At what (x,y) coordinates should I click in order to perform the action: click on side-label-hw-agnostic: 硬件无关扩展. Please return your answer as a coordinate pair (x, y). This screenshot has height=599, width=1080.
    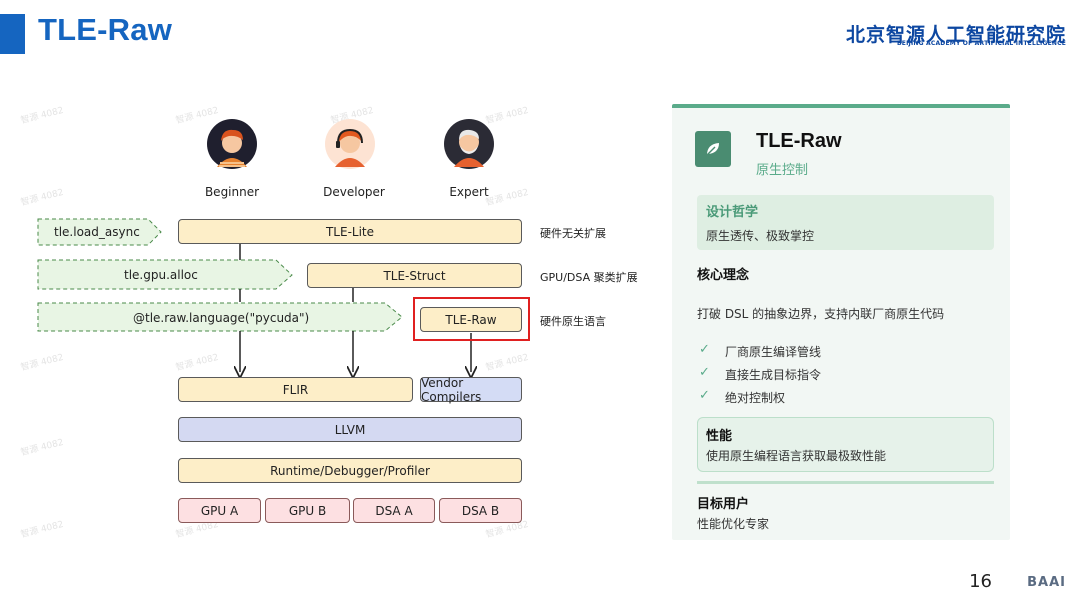
    Looking at the image, I should click on (573, 233).